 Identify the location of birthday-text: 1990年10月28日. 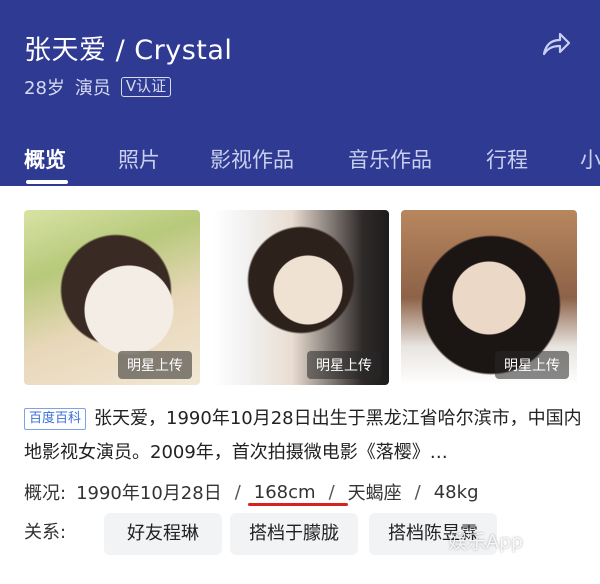
(149, 493).